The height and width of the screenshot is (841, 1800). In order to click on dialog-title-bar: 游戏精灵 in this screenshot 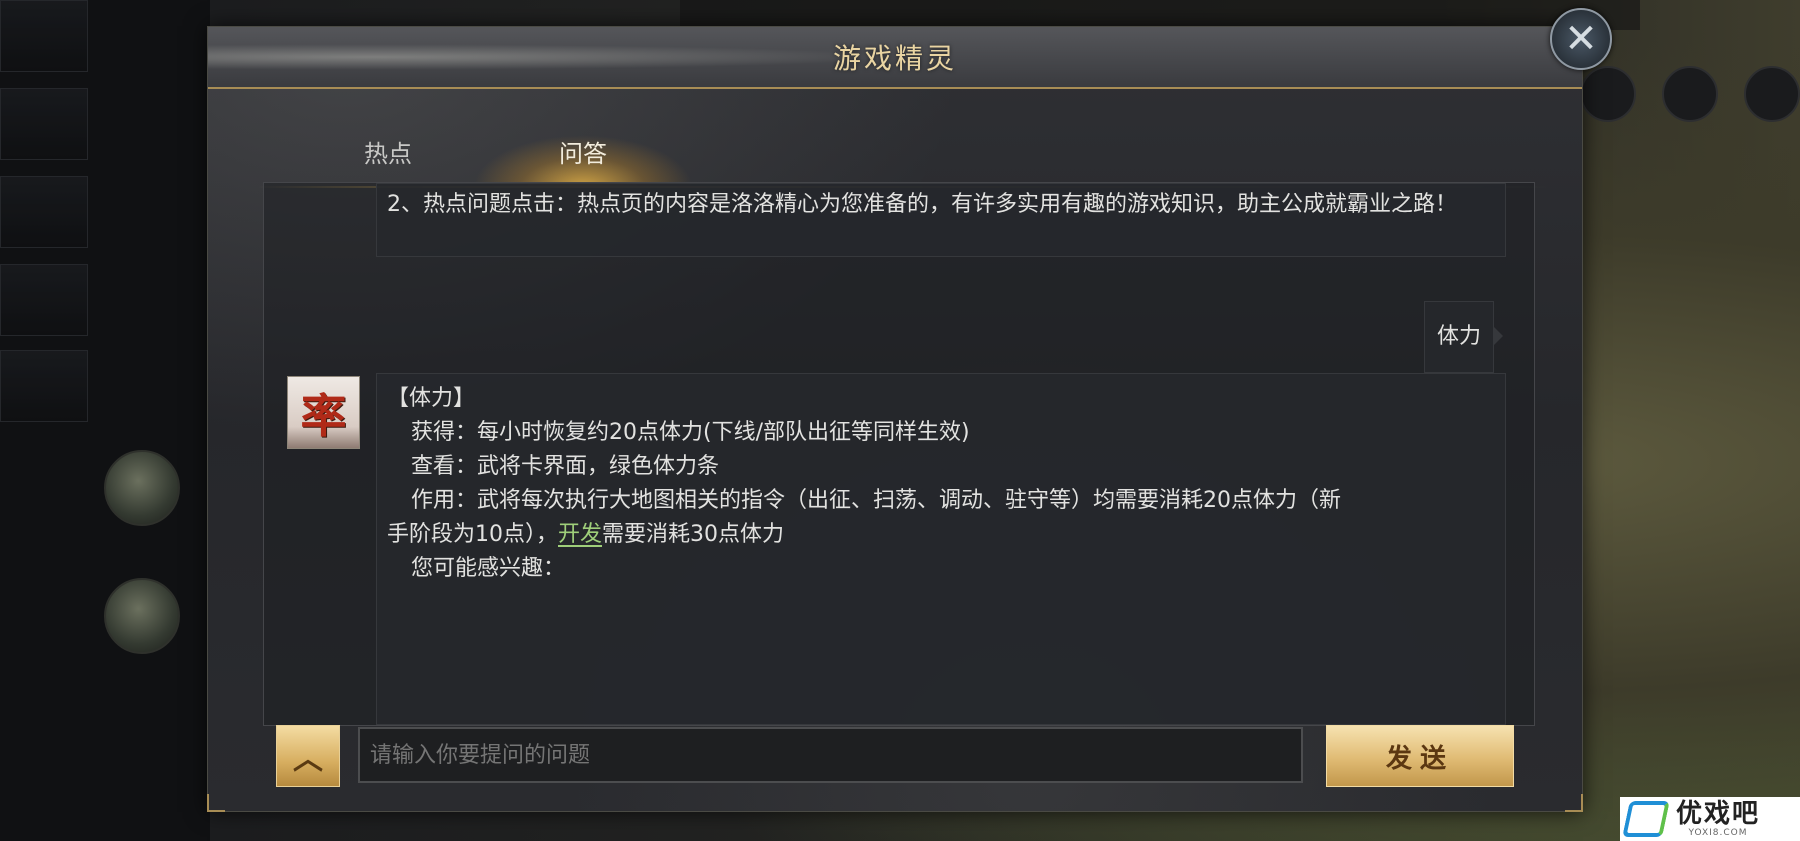, I will do `click(895, 58)`.